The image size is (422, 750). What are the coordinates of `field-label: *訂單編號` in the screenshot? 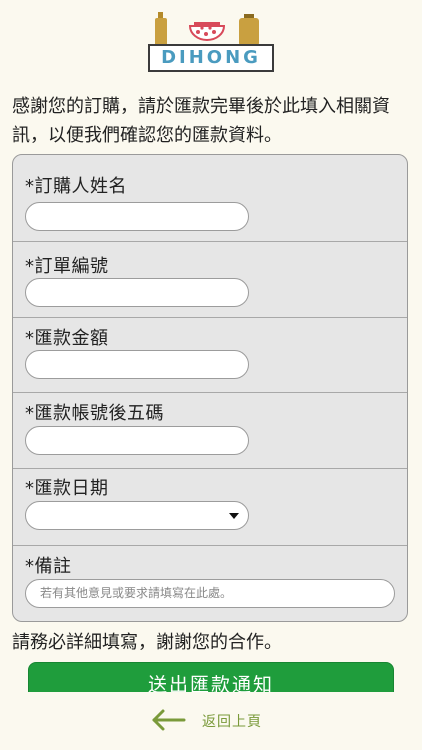 It's located at (67, 266).